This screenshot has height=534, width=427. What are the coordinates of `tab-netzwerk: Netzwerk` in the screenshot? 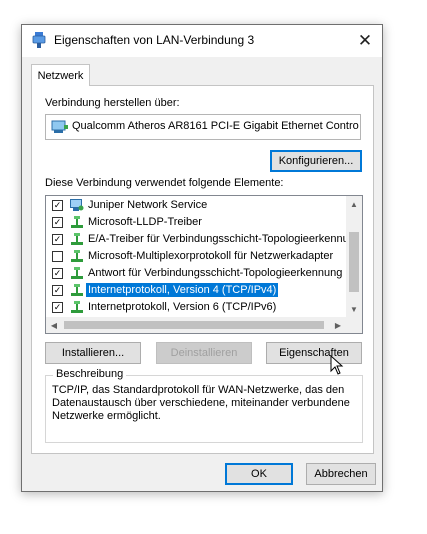 It's located at (60, 75).